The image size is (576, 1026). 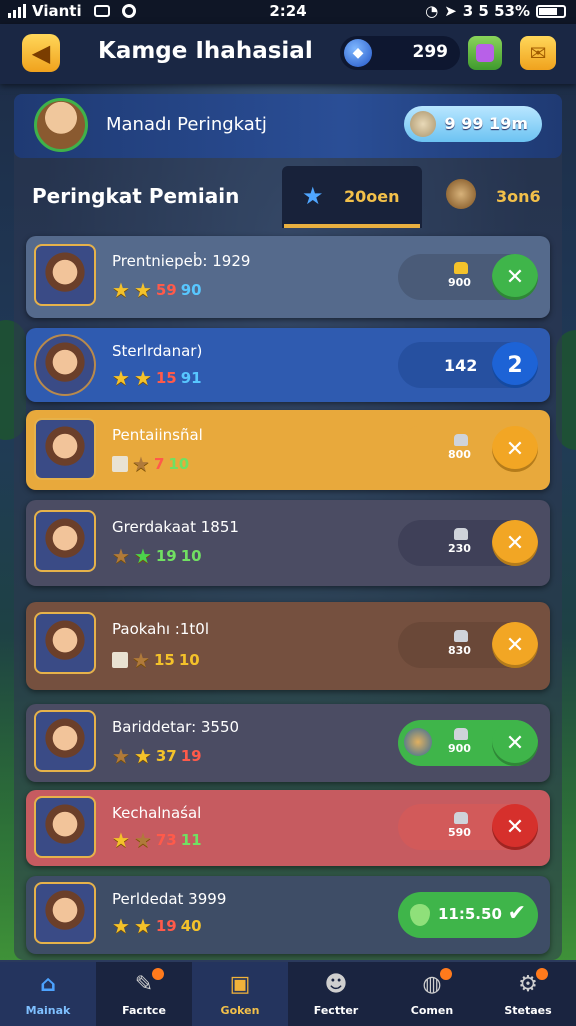 I want to click on coin-counter: 9 99 19m, so click(x=473, y=124).